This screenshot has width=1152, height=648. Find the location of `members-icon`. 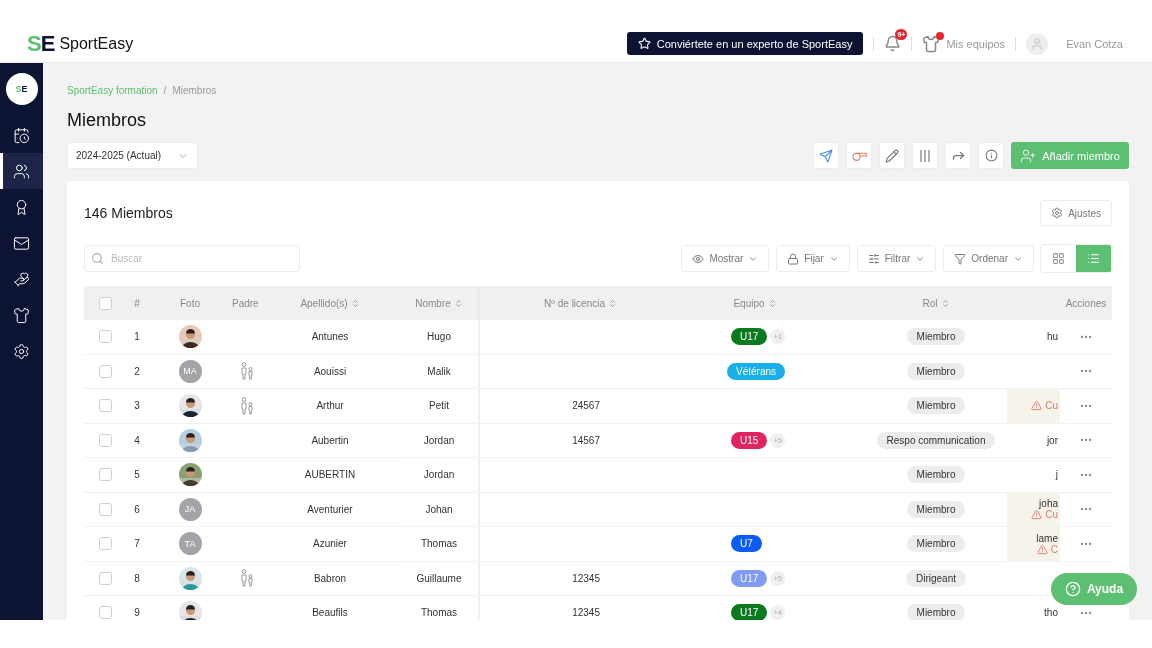

members-icon is located at coordinates (21, 171).